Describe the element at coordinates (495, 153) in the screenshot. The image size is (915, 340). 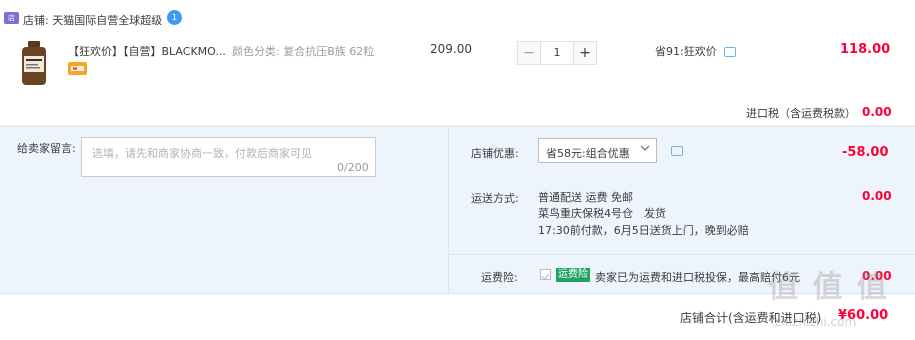
I see `shop-coupon-label: 店铺优惠:` at that location.